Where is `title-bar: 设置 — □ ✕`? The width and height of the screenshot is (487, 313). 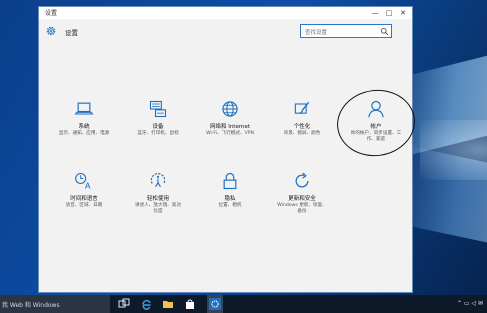 title-bar: 设置 — □ ✕ is located at coordinates (225, 13).